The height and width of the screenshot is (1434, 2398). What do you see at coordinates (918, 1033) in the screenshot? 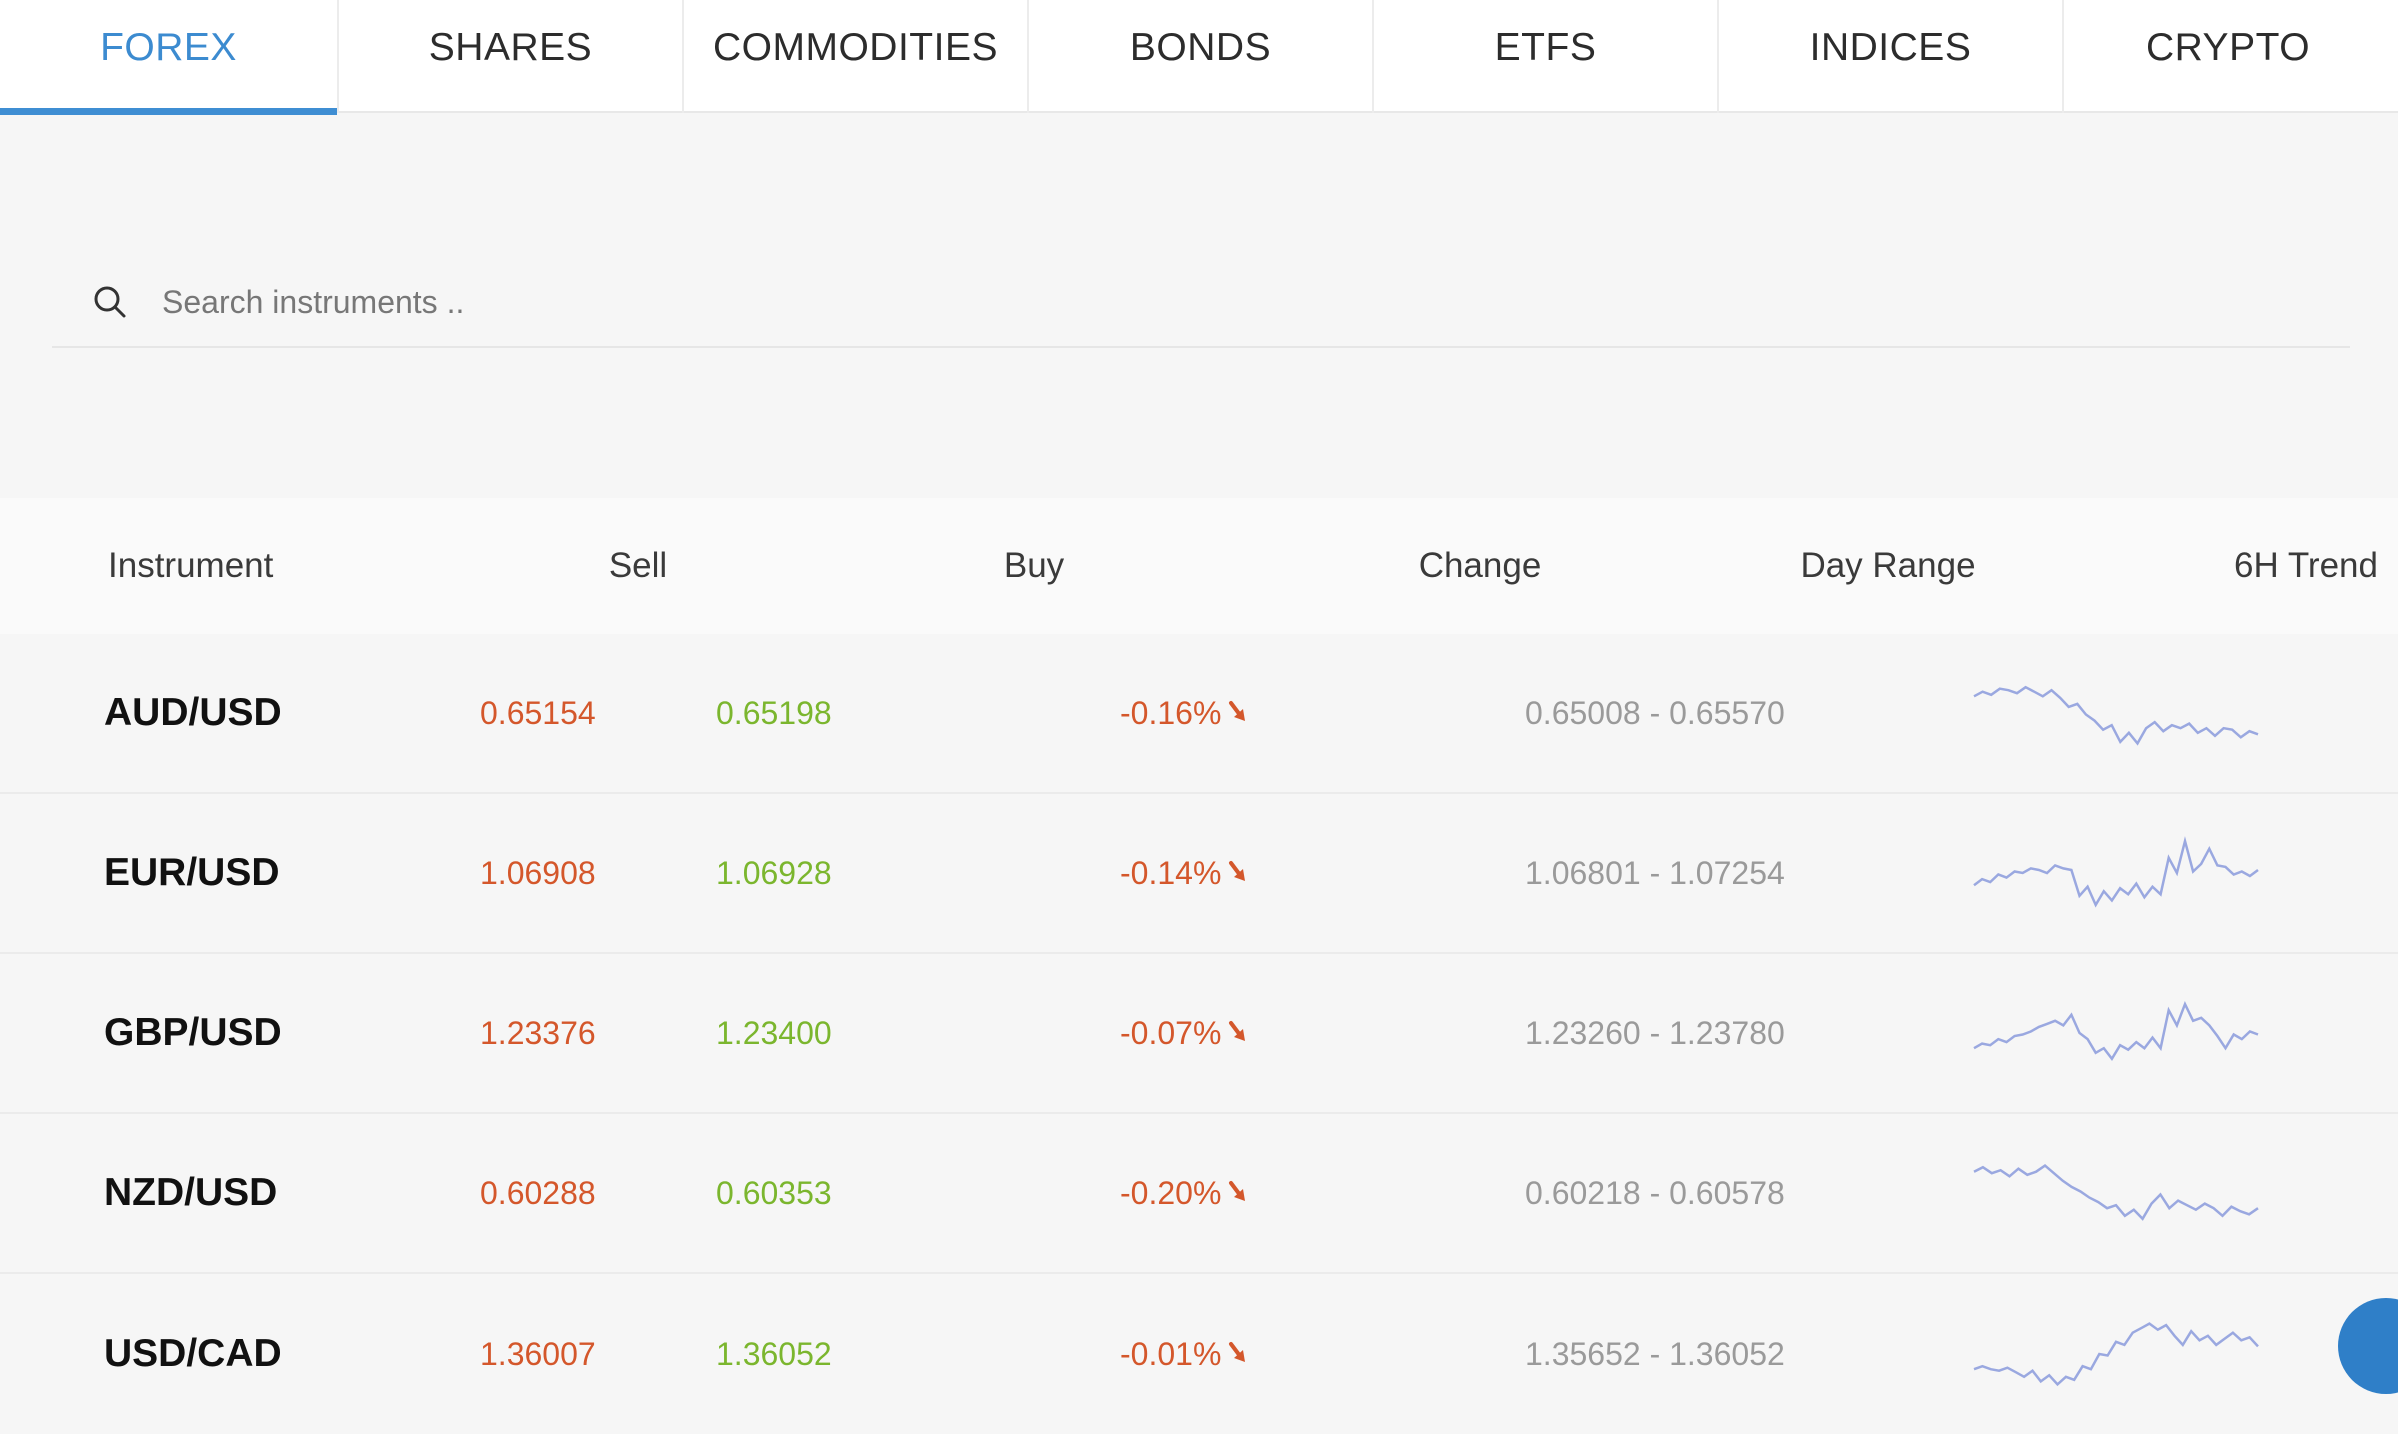
I see `buy-cell: 1.23400` at bounding box center [918, 1033].